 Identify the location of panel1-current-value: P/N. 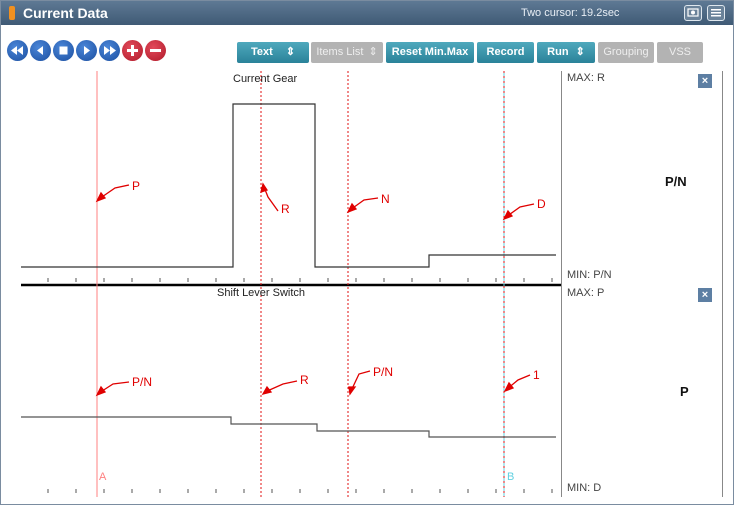
(676, 181).